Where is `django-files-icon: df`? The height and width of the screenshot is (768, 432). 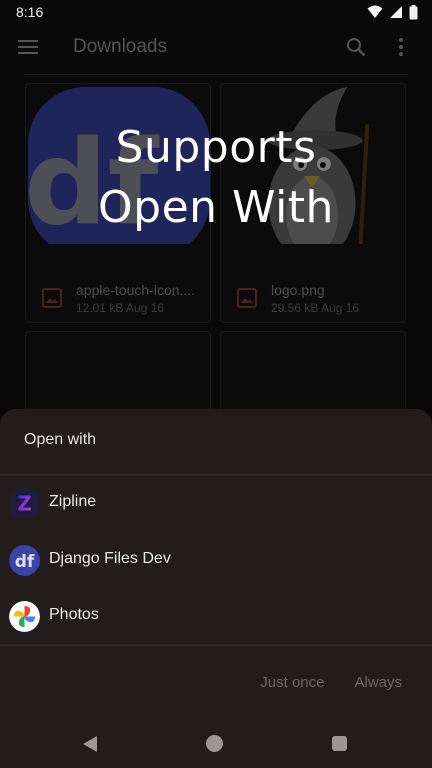 django-files-icon: df is located at coordinates (24, 560).